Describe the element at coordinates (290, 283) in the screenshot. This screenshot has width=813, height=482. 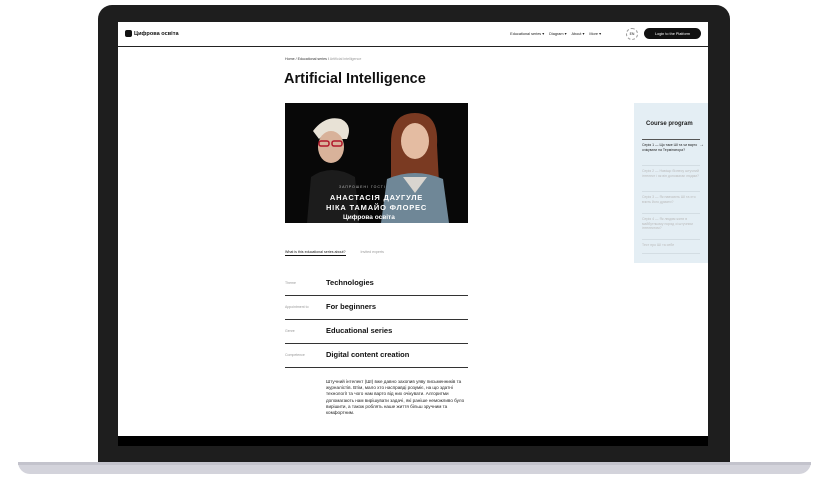
I see `property-label: Theme` at that location.